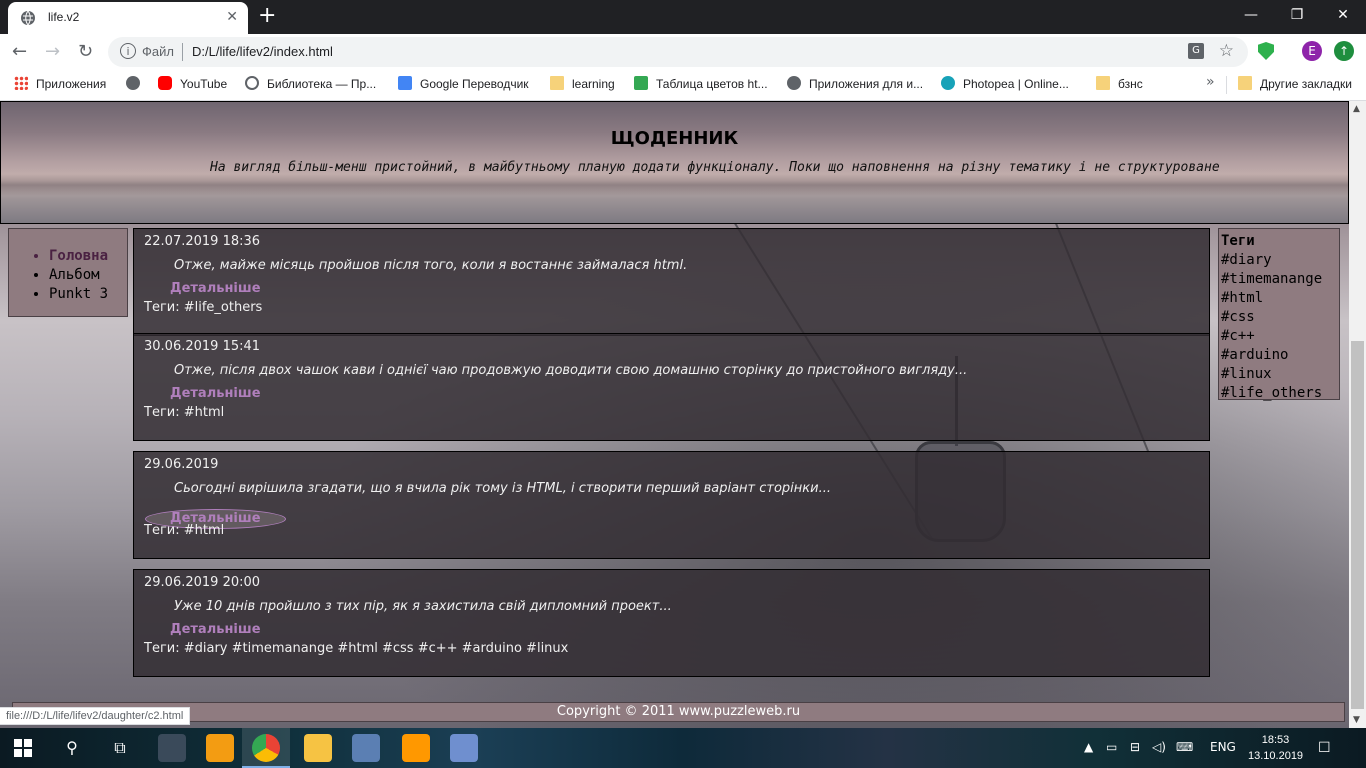  What do you see at coordinates (1275, 748) in the screenshot?
I see `system-clock: 18:53 13.10.2019` at bounding box center [1275, 748].